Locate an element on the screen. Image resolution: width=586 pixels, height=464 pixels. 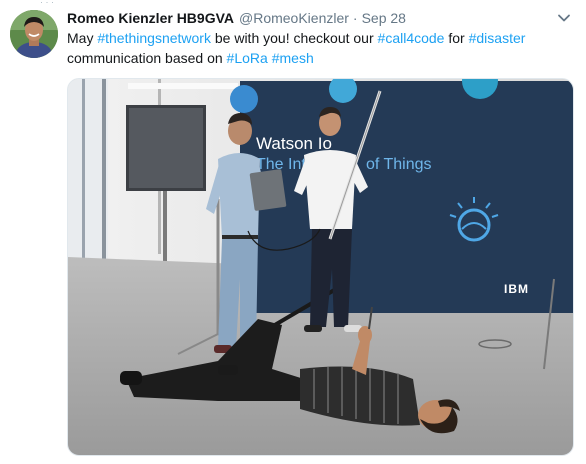
hashtag-call4code: #call4code is located at coordinates (411, 38).